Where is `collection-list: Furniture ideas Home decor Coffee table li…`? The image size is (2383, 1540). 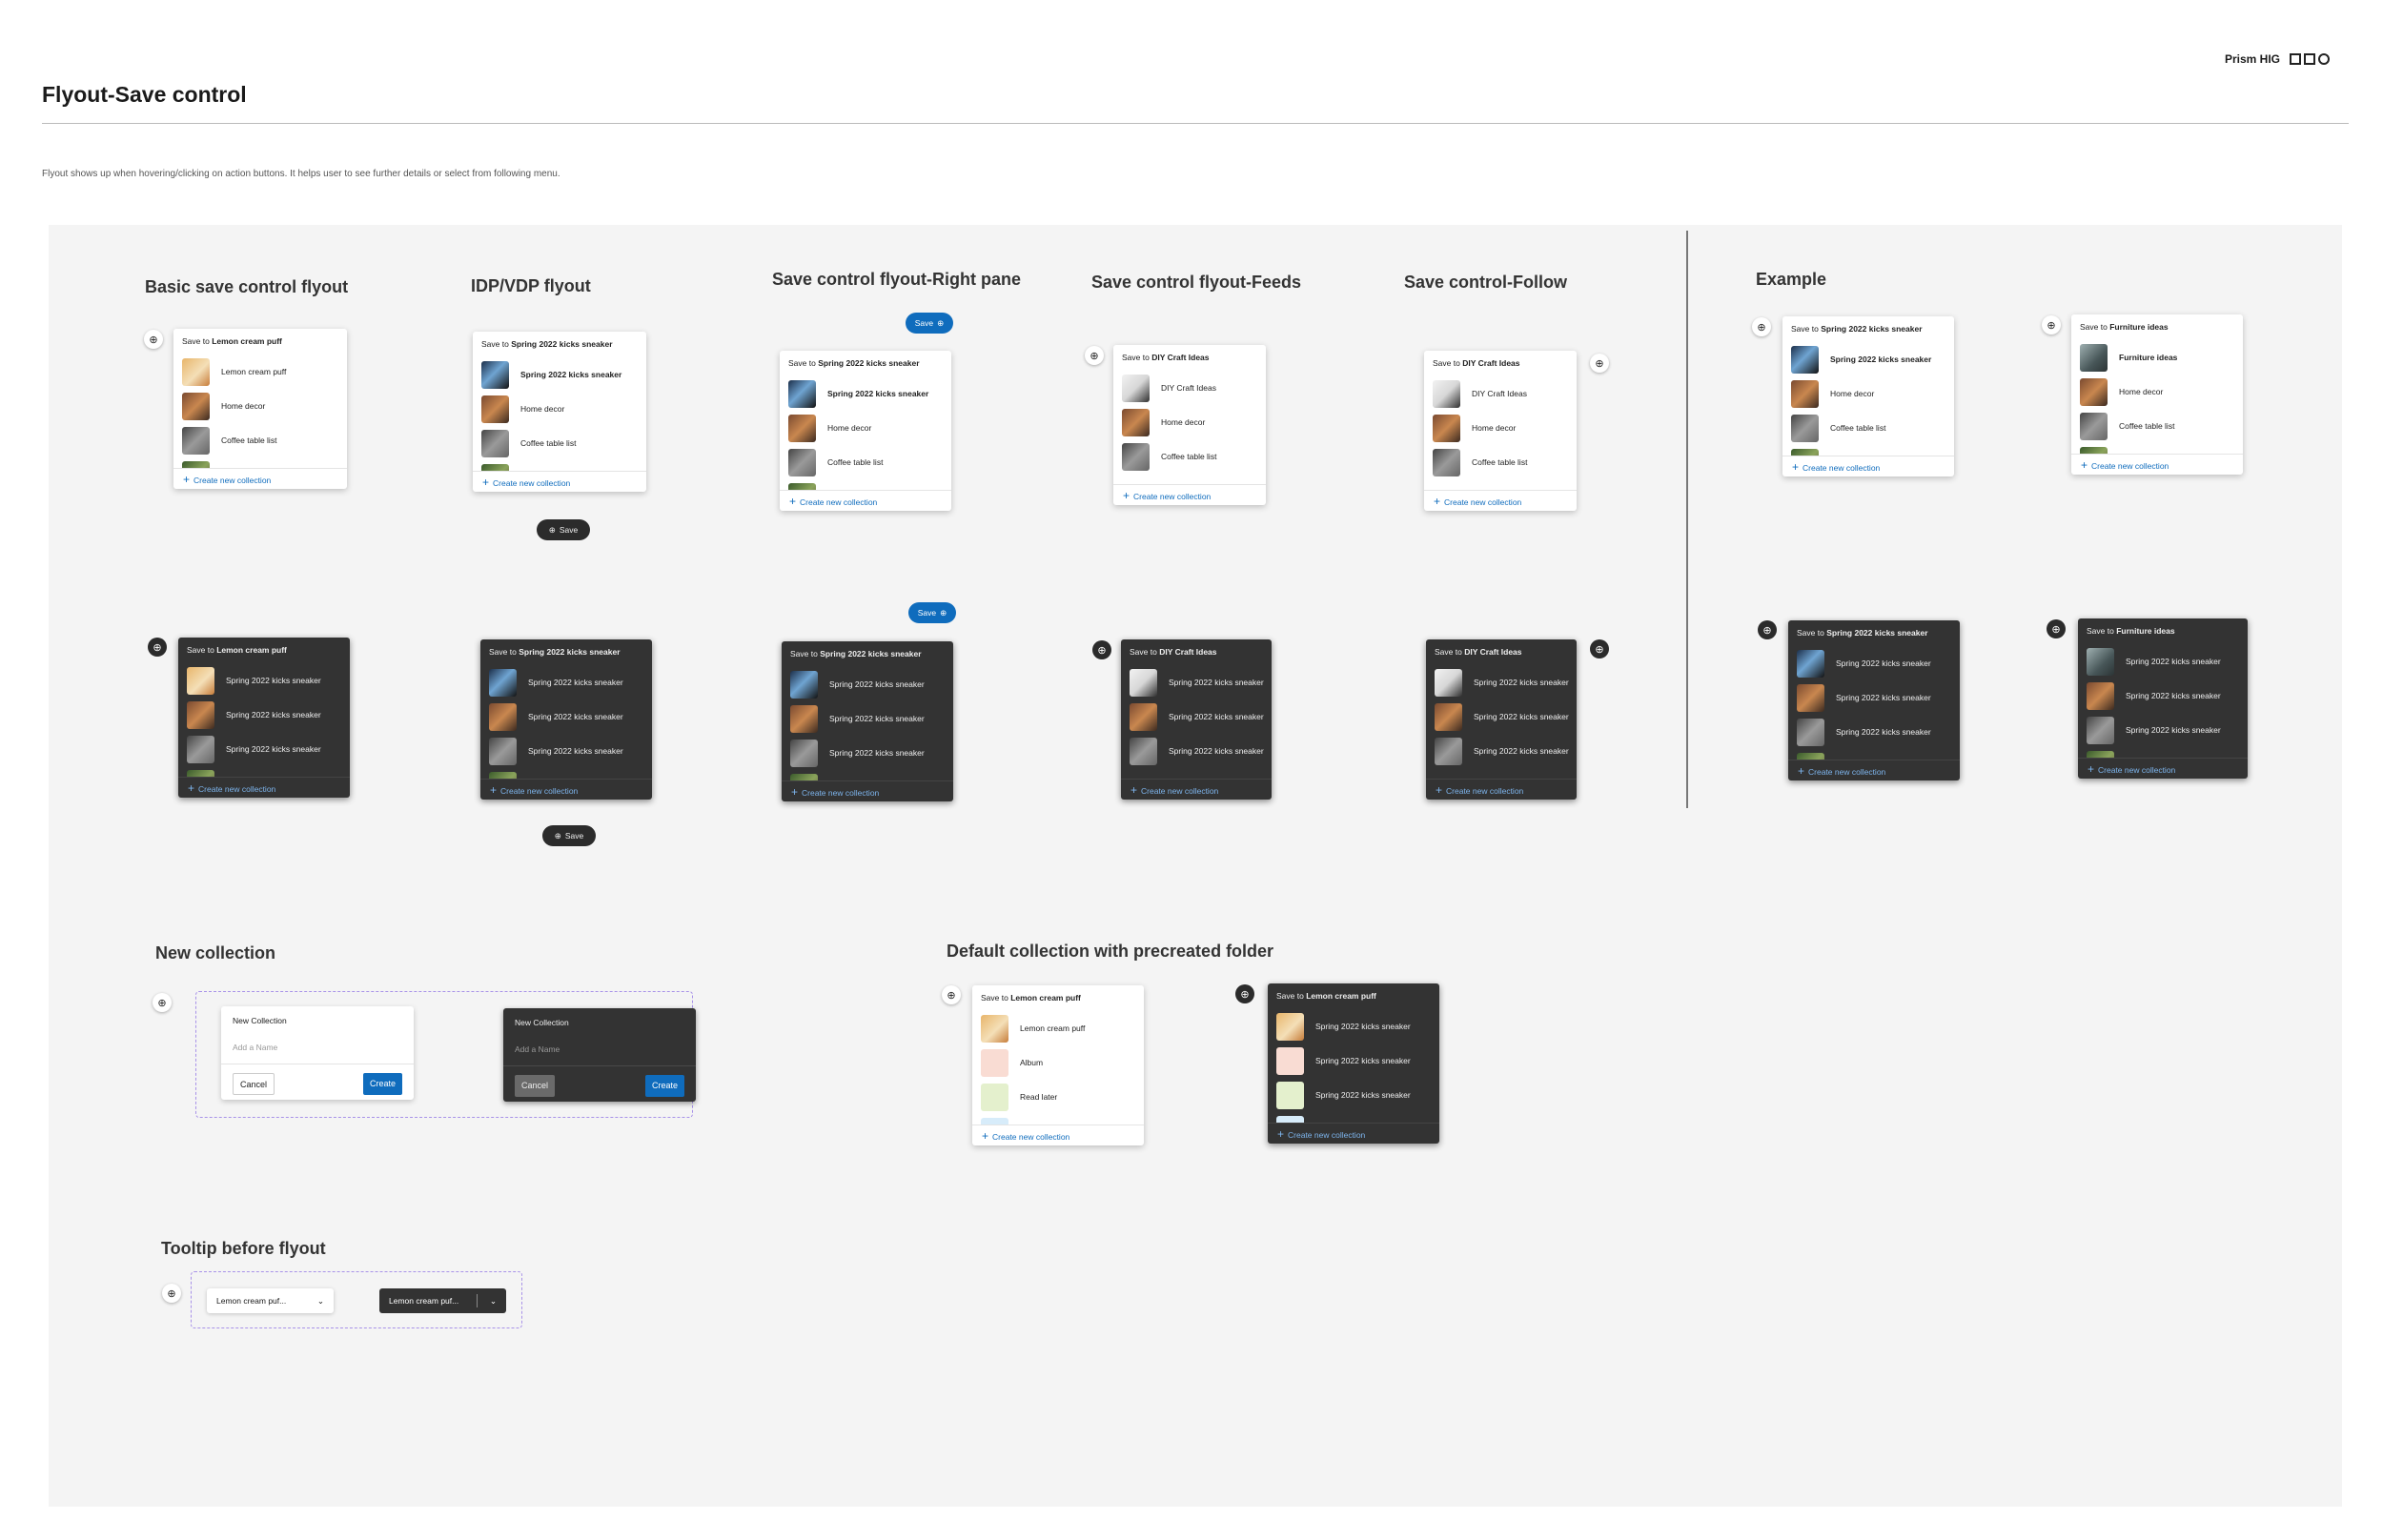 collection-list: Furniture ideas Home decor Coffee table li… is located at coordinates (2157, 397).